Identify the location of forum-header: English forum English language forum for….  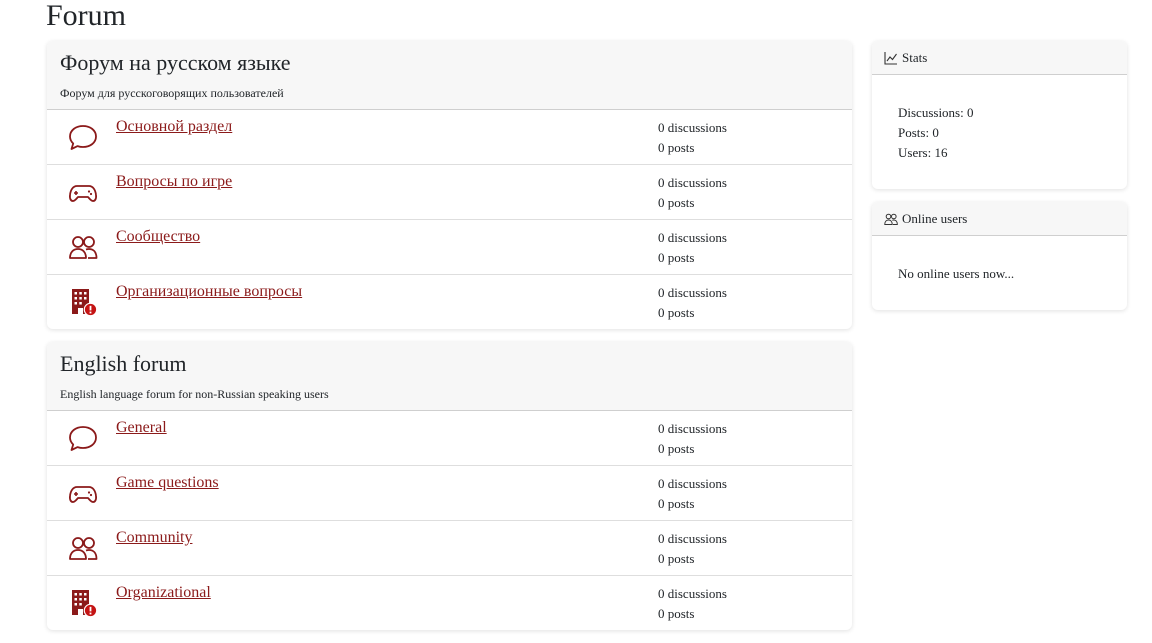
(449, 376).